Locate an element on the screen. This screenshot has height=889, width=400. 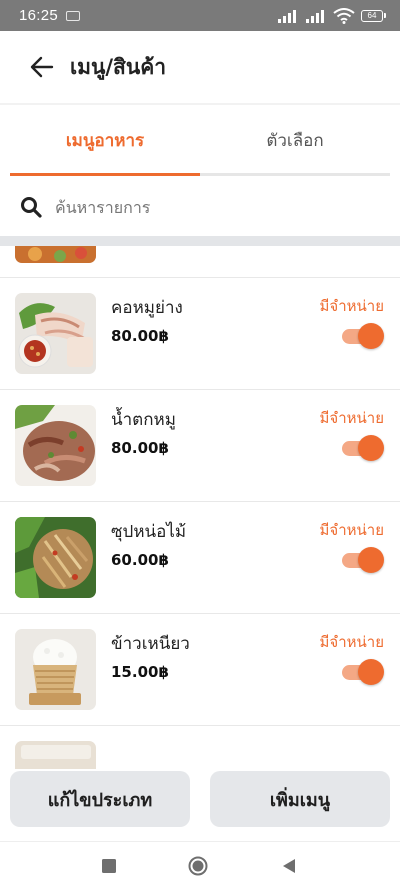
search-bar is located at coordinates (200, 207).